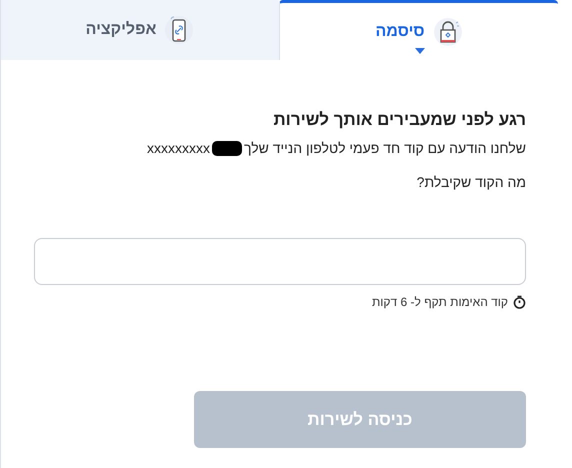  Describe the element at coordinates (179, 30) in the screenshot. I see `phone-link-icon` at that location.